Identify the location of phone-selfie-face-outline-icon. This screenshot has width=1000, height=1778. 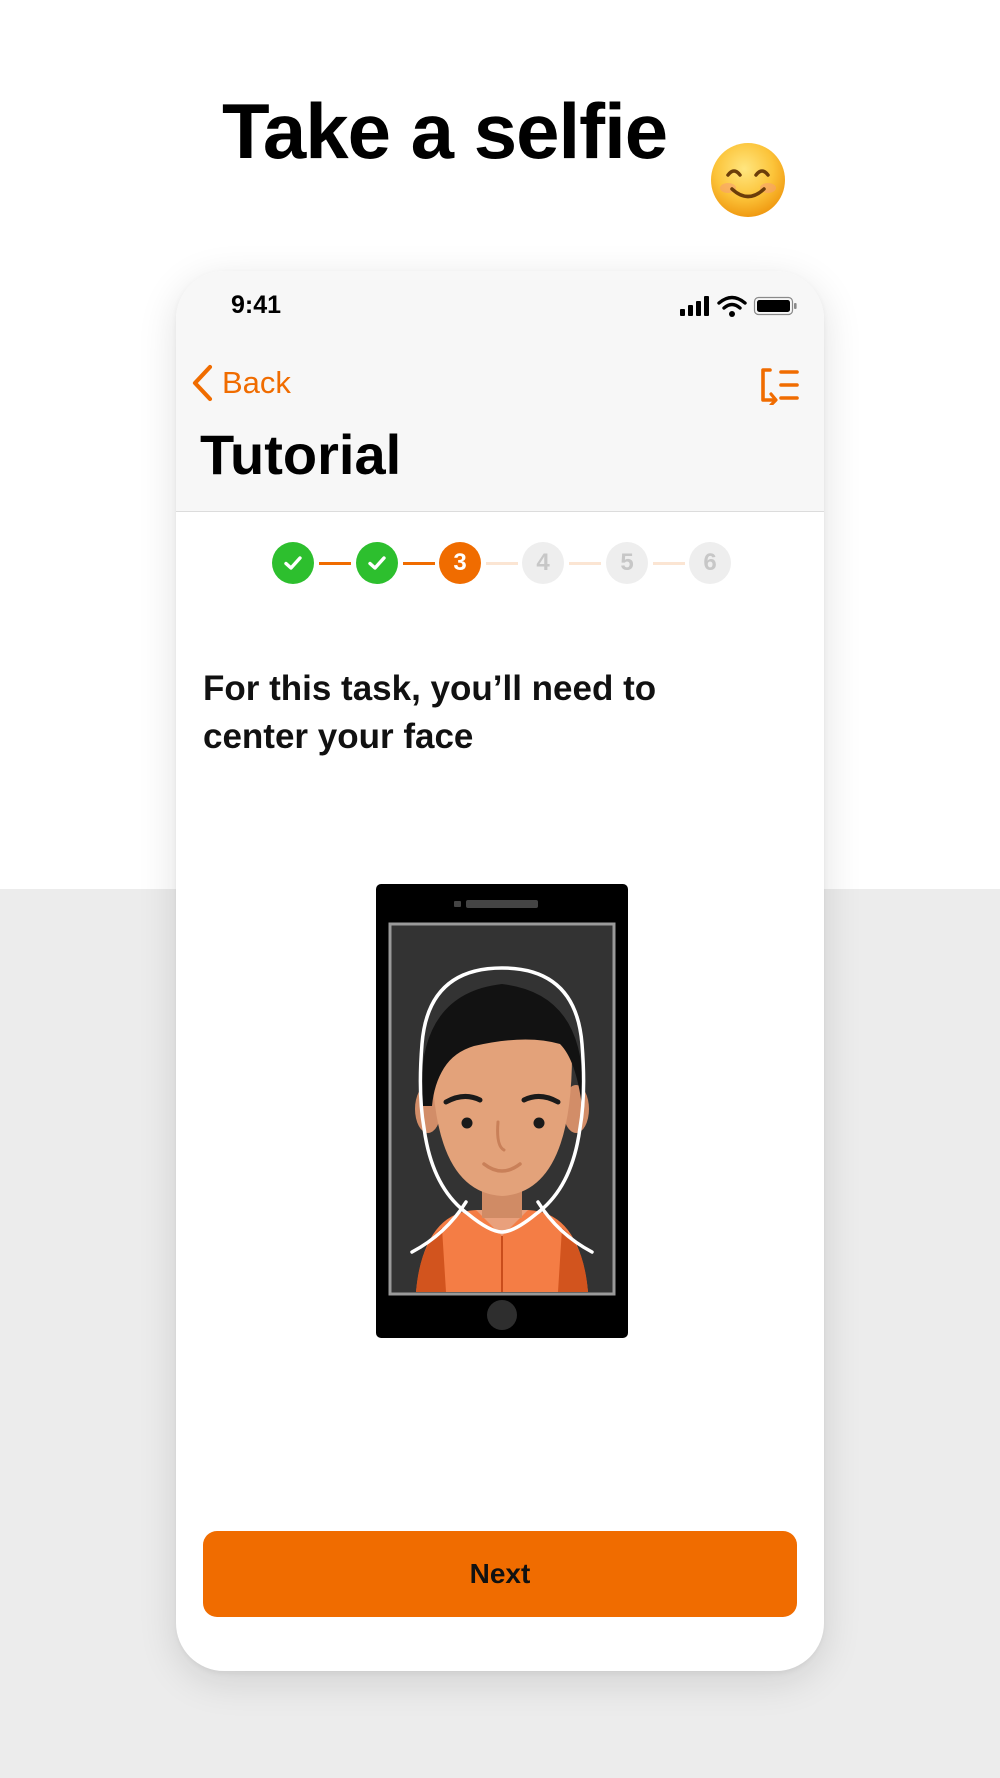
(502, 1111).